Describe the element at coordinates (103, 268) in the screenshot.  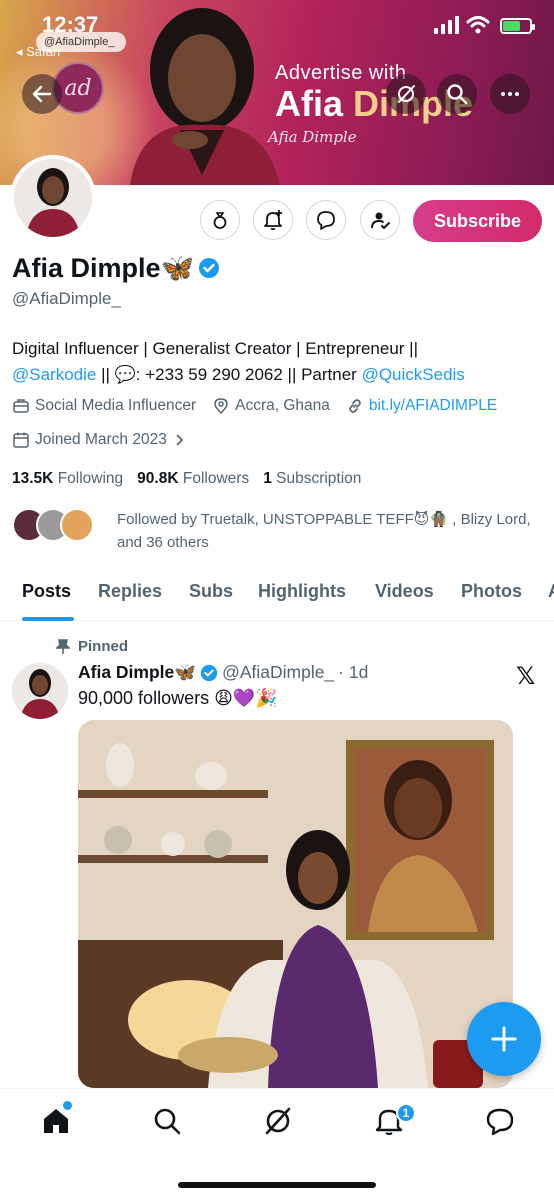
I see `profile-name-text: Afia Dimple🦋` at that location.